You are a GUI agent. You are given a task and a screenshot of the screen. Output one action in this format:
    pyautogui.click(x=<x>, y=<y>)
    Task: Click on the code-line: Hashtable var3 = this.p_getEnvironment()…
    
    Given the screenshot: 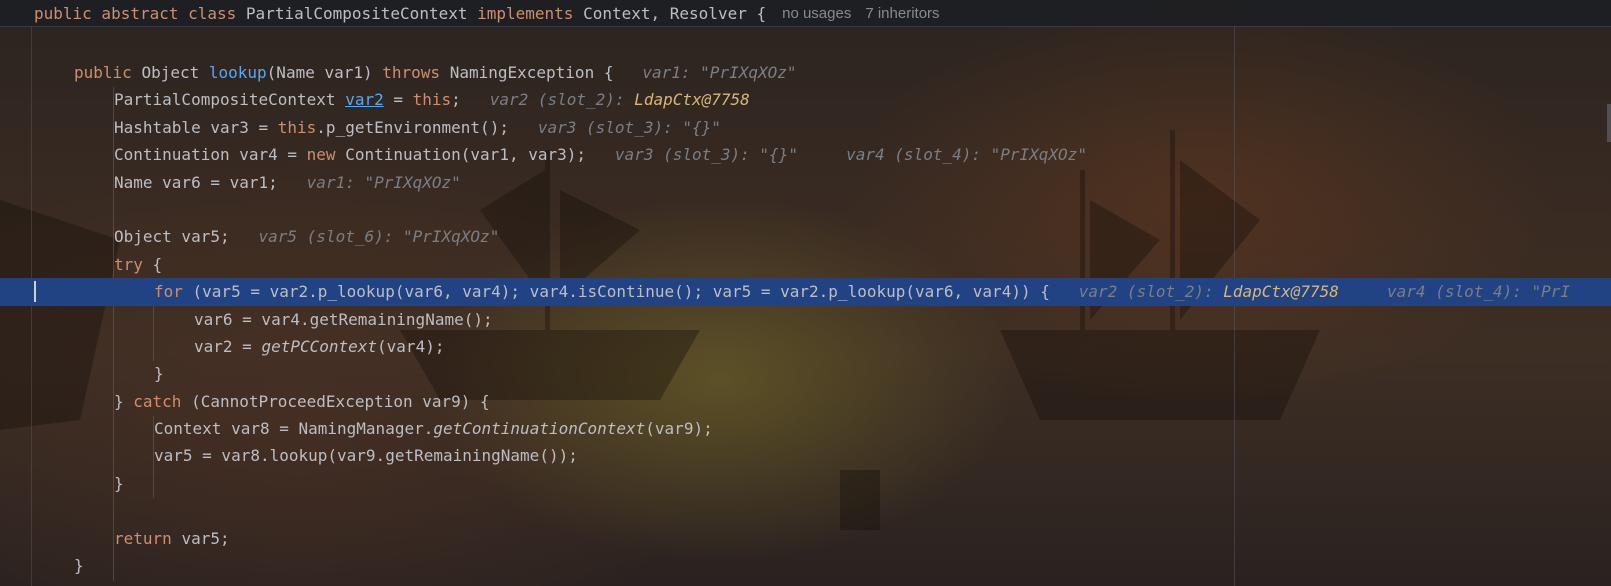 What is the action you would take?
    pyautogui.click(x=805, y=127)
    